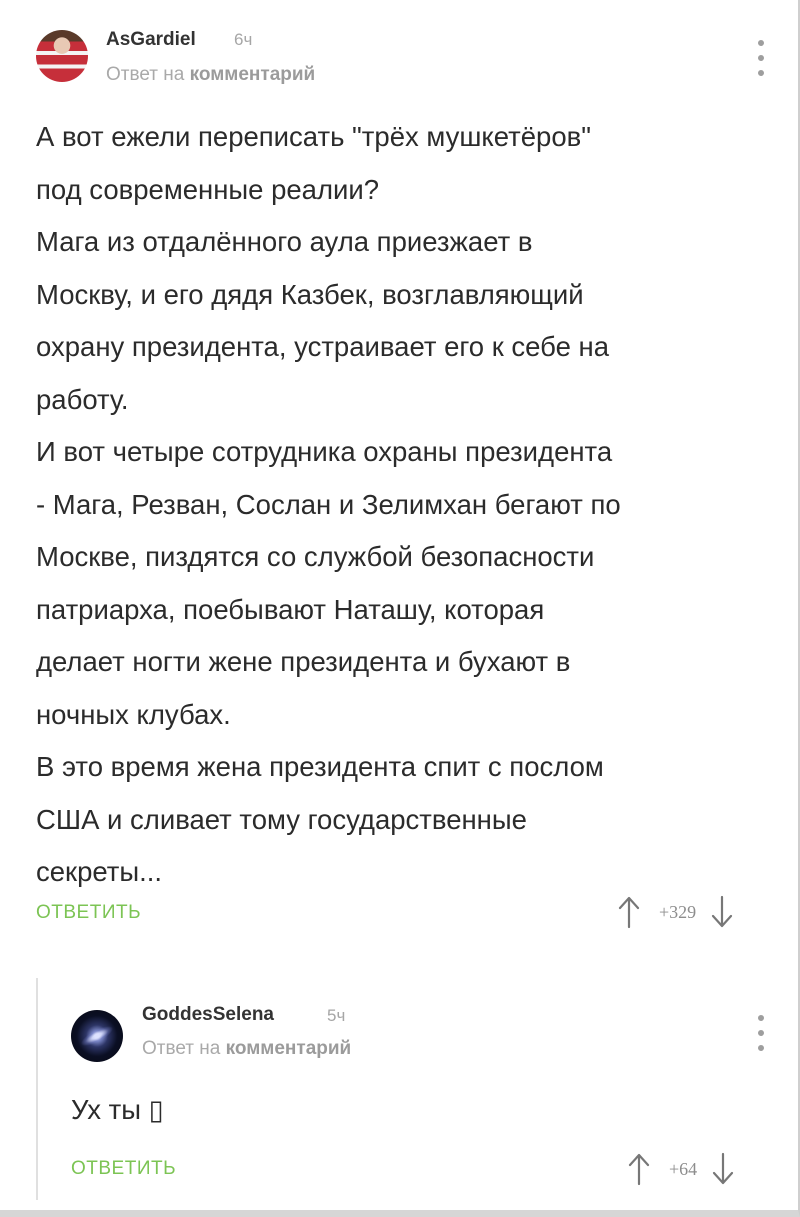 Image resolution: width=800 pixels, height=1217 pixels. What do you see at coordinates (208, 1015) in the screenshot?
I see `comment-author: GoddesSelena` at bounding box center [208, 1015].